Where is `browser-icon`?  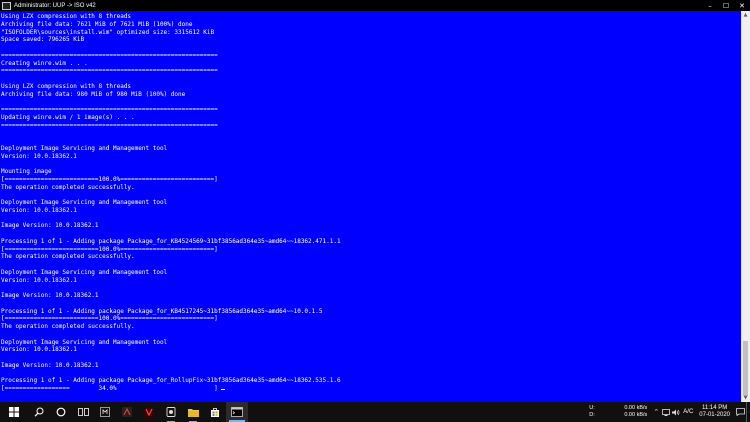
browser-icon is located at coordinates (171, 412).